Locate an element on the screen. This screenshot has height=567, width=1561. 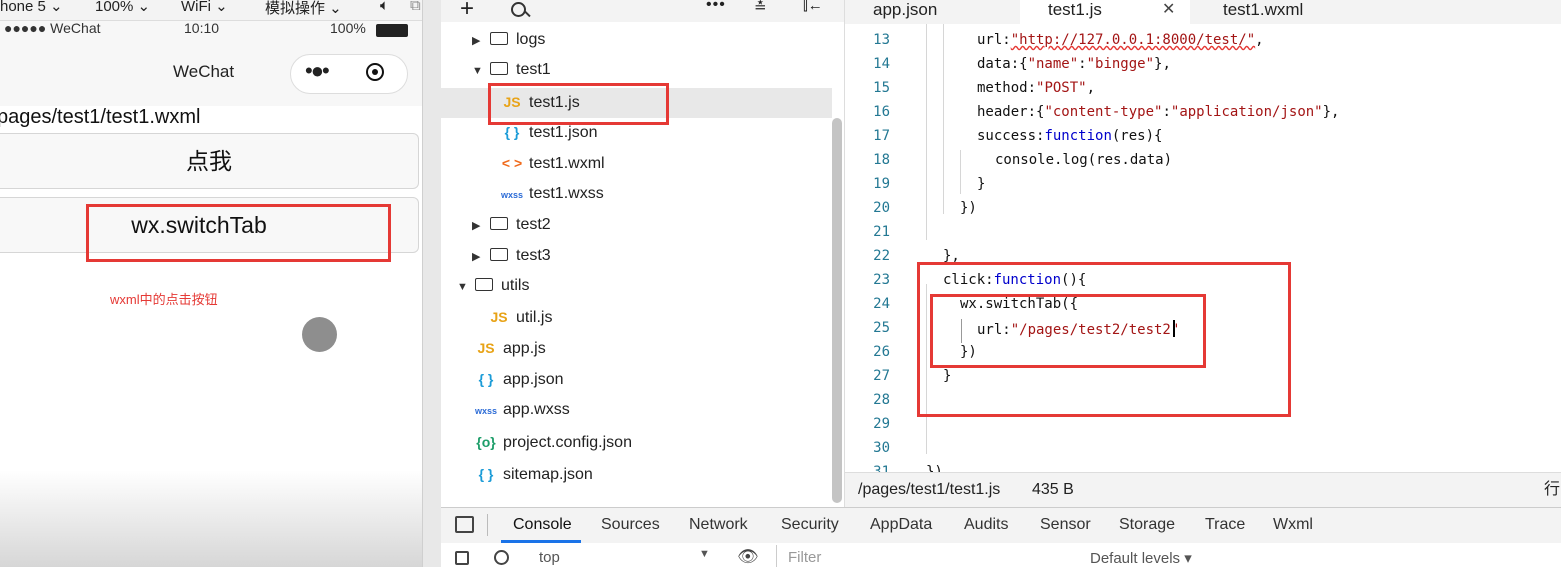
tab-trace: Trace is located at coordinates (1225, 525).